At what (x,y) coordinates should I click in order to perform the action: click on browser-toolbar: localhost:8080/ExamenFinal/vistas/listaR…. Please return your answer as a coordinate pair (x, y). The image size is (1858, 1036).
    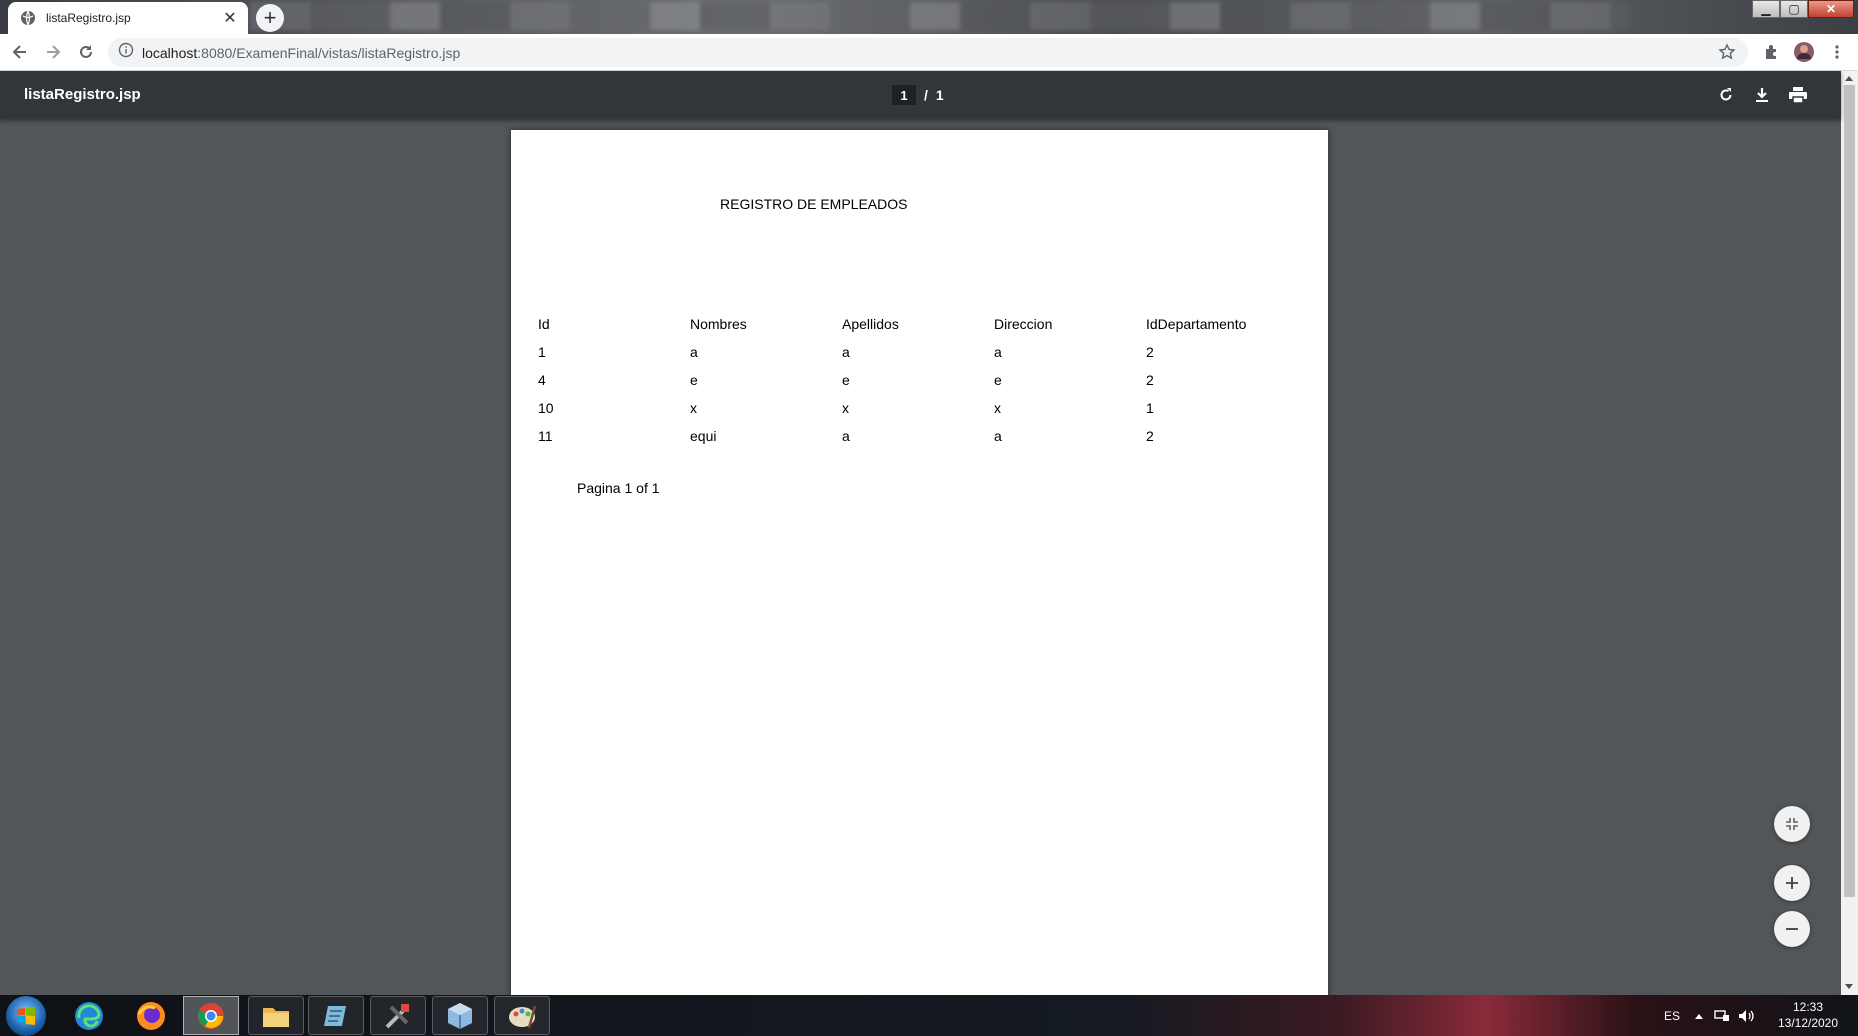
    Looking at the image, I should click on (929, 52).